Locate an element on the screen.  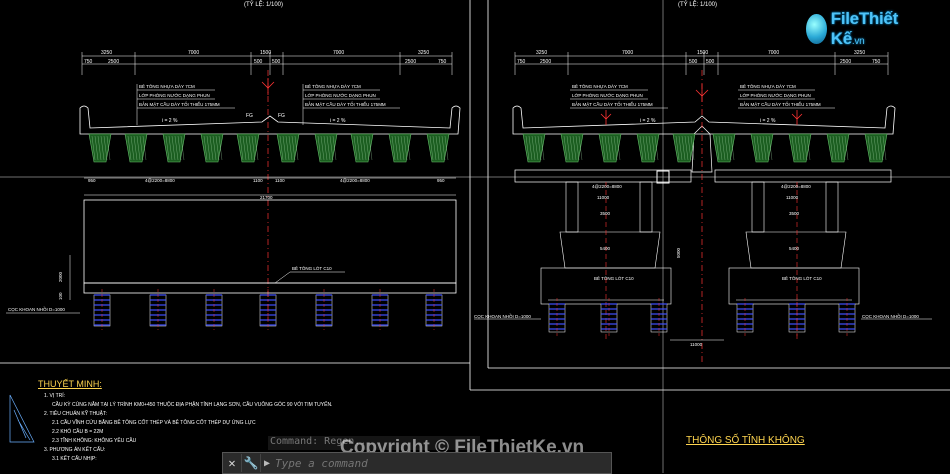
left-note1-line3: BẢN MẶT CẦU DÀY TỐI THIỂU 175MM is located at coordinates (179, 104).